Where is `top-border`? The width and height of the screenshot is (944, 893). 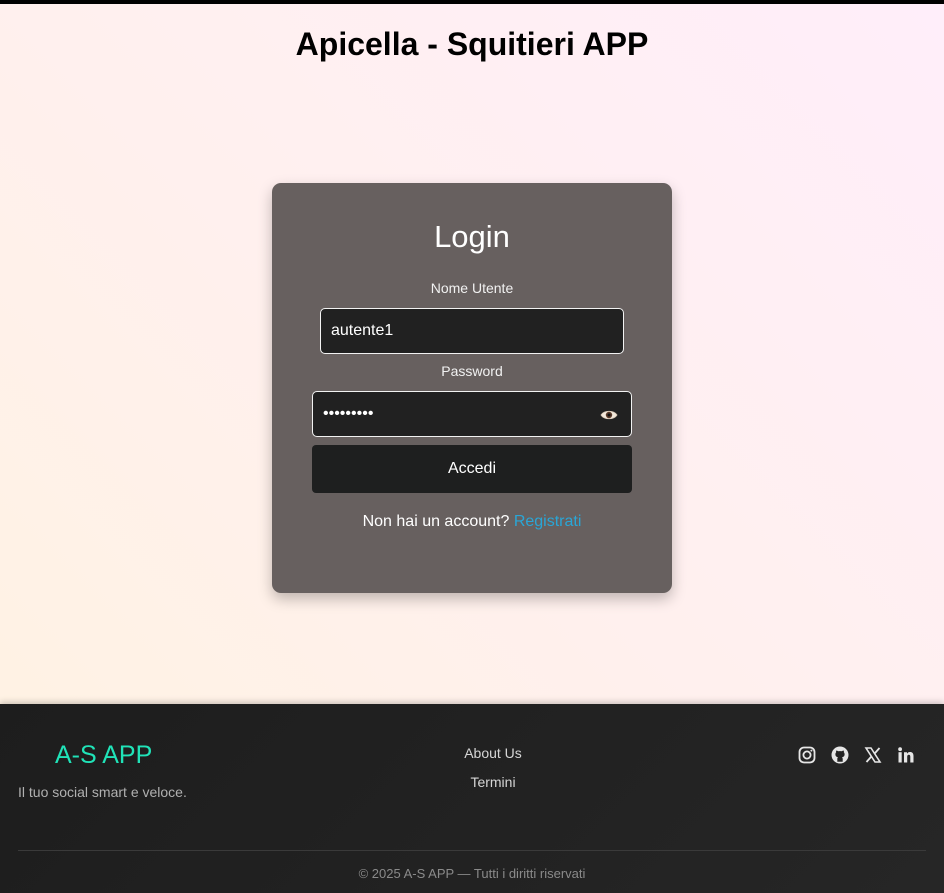 top-border is located at coordinates (472, 2).